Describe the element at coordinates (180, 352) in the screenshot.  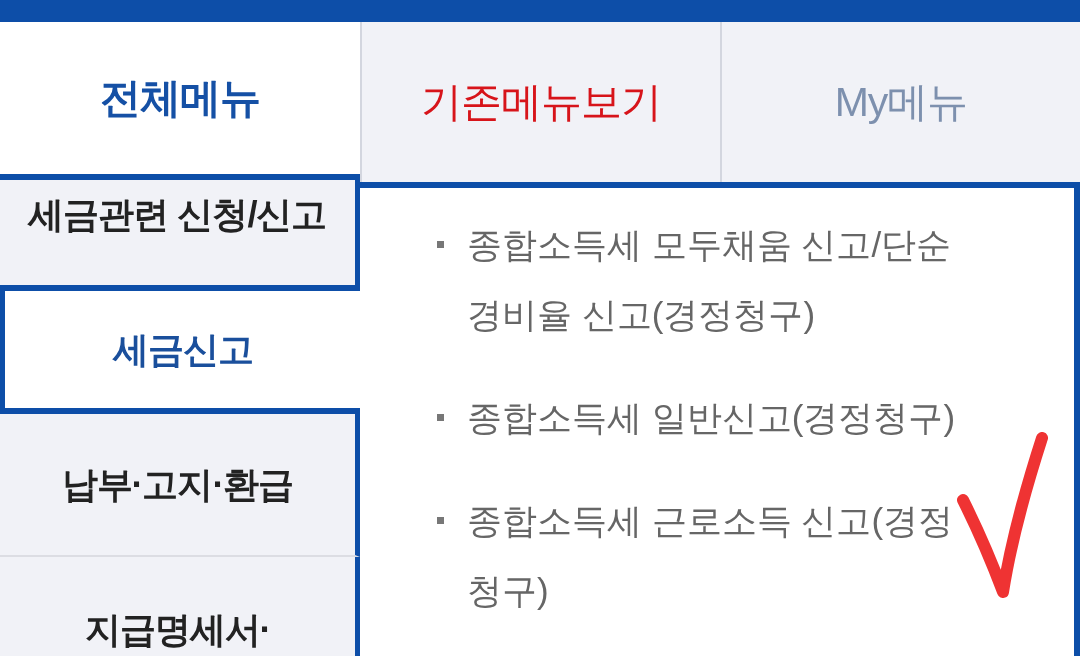
I see `sidebar-item: 세금신고` at that location.